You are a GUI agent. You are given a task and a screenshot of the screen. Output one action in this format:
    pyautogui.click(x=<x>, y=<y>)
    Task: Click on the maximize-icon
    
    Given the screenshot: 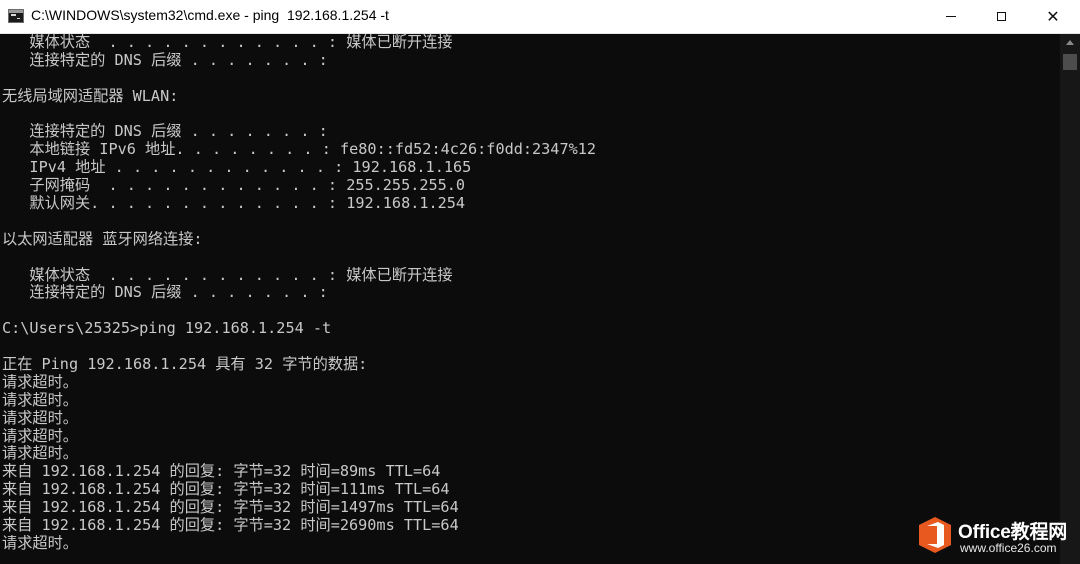 What is the action you would take?
    pyautogui.click(x=1001, y=16)
    